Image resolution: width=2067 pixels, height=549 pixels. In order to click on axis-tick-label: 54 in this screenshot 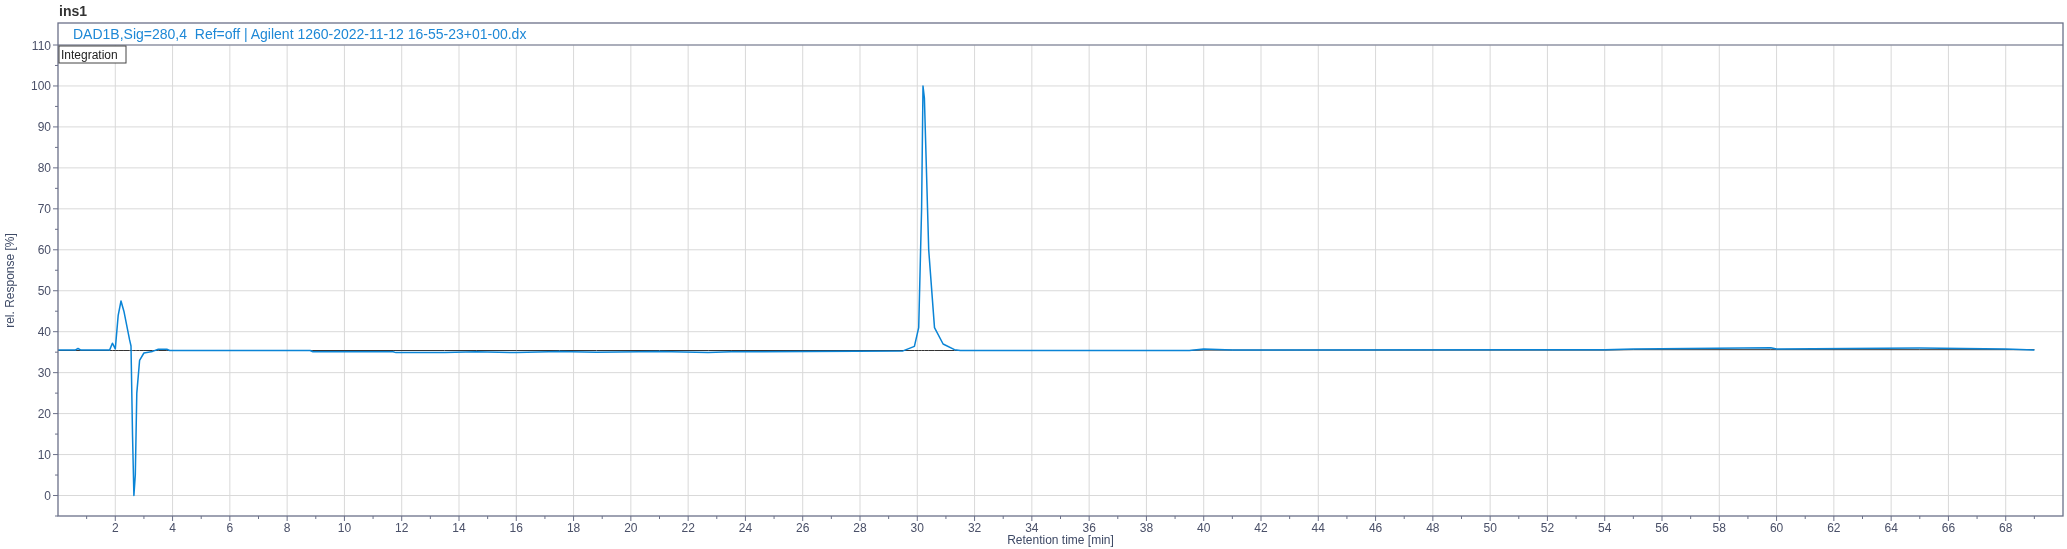, I will do `click(1605, 528)`.